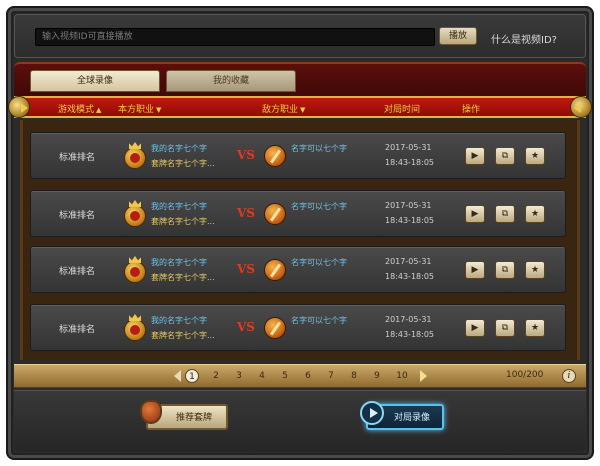  I want to click on bottom-bar, so click(300, 421).